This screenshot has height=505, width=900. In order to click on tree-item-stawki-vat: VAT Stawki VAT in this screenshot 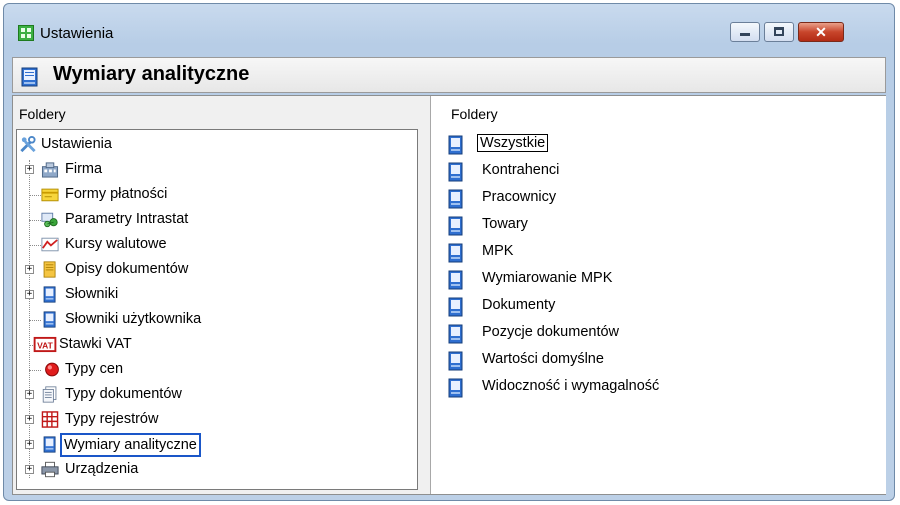, I will do `click(215, 345)`.